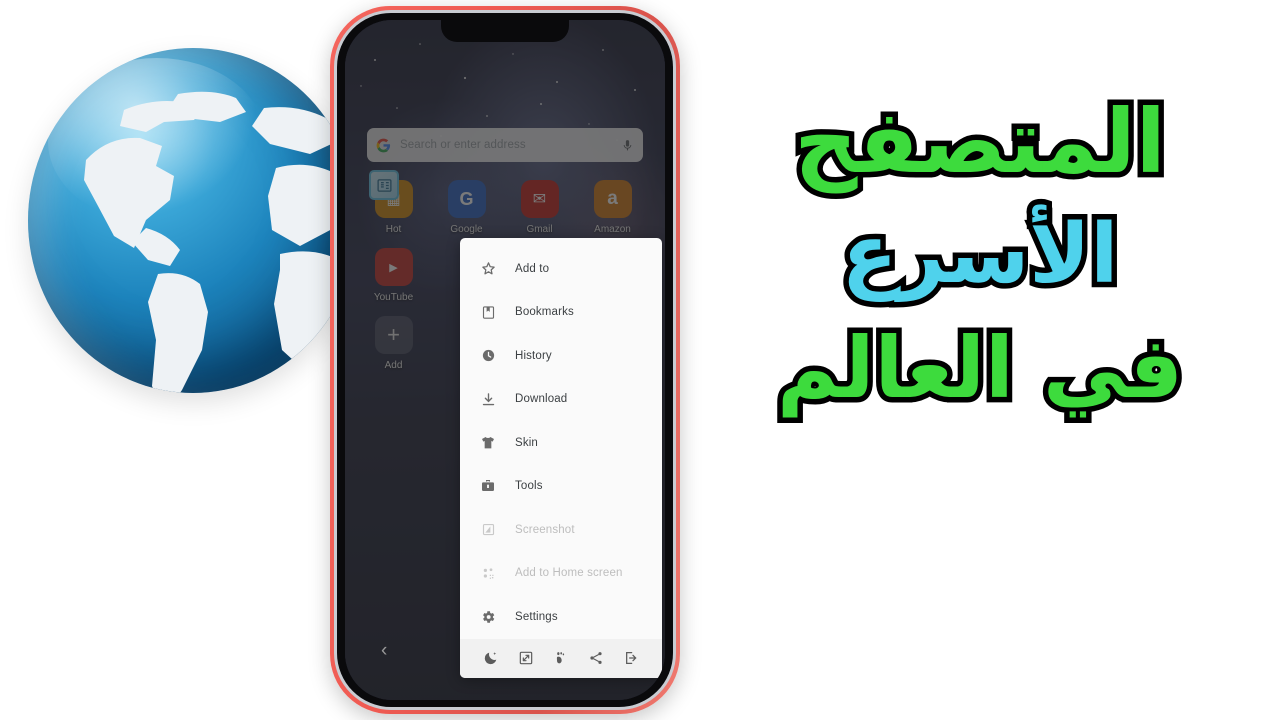 The image size is (1280, 720). I want to click on menu-item-download: Download, so click(561, 400).